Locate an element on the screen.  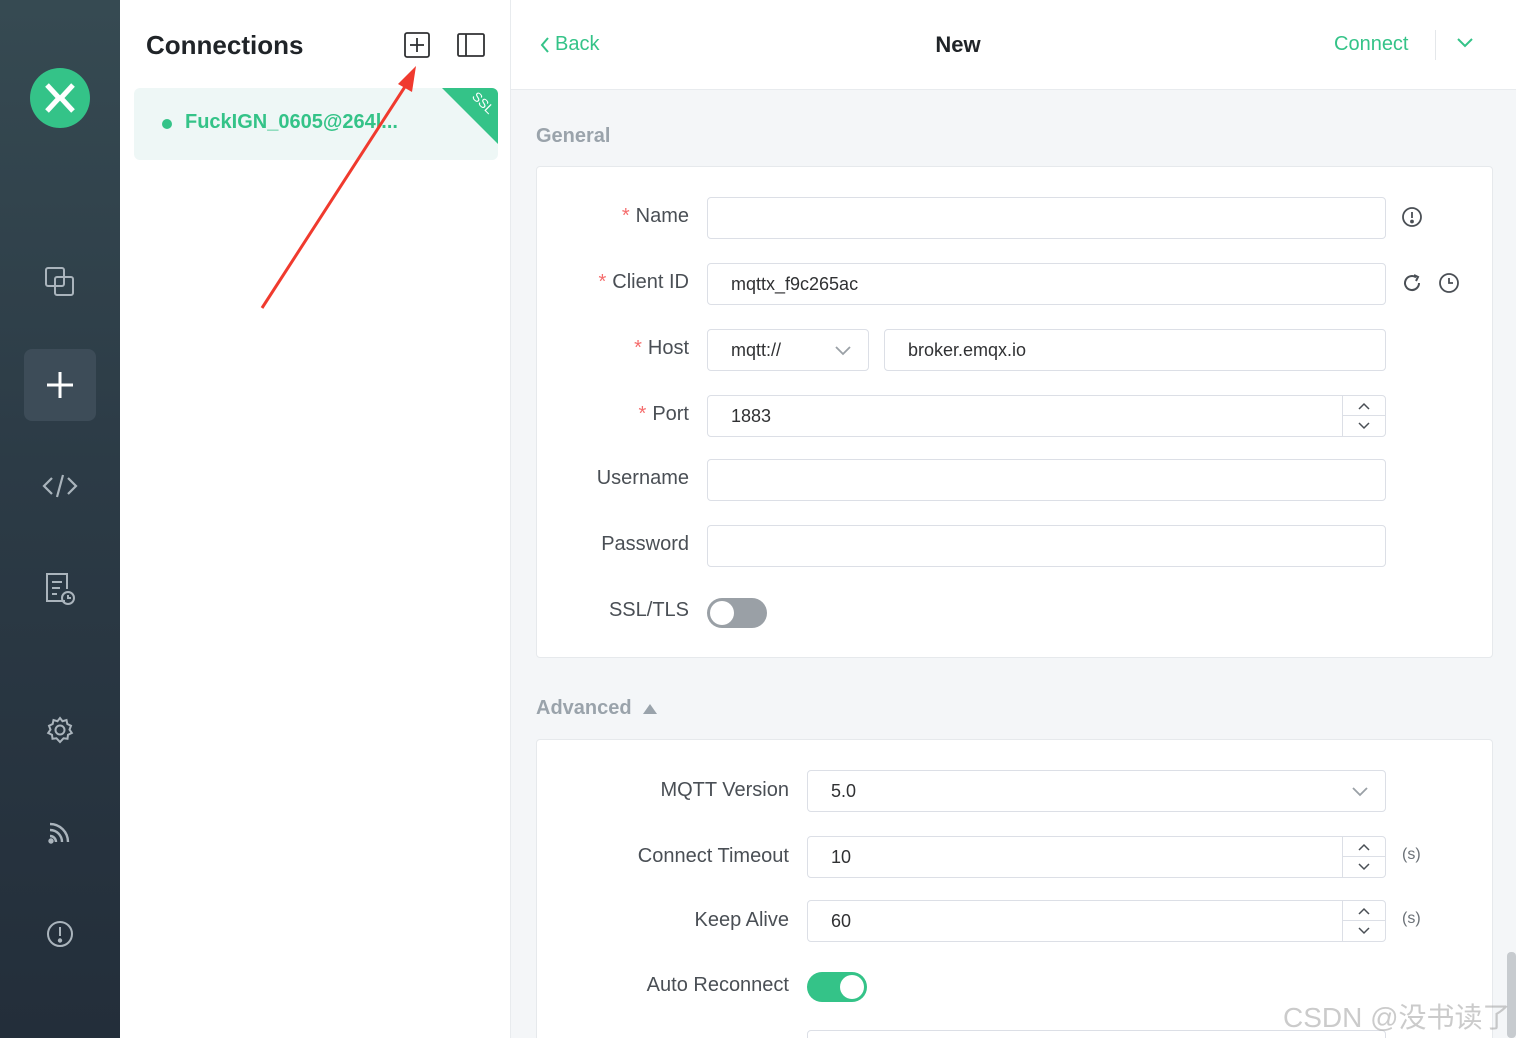
subscription-feed-icon is located at coordinates (60, 832).